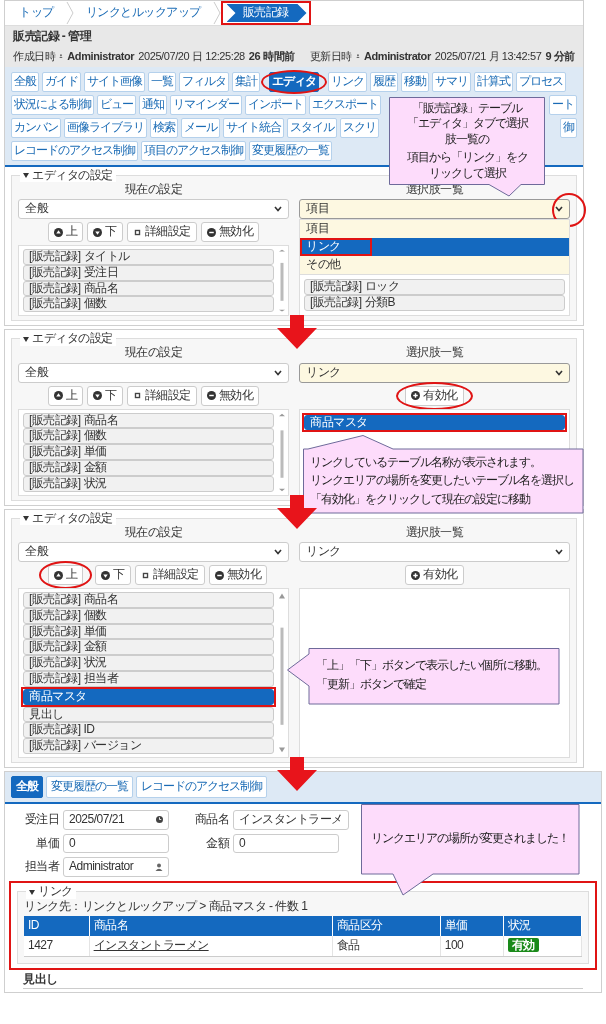 The image size is (606, 1024). Describe the element at coordinates (98, 396) in the screenshot. I see `down-circle-icon` at that location.